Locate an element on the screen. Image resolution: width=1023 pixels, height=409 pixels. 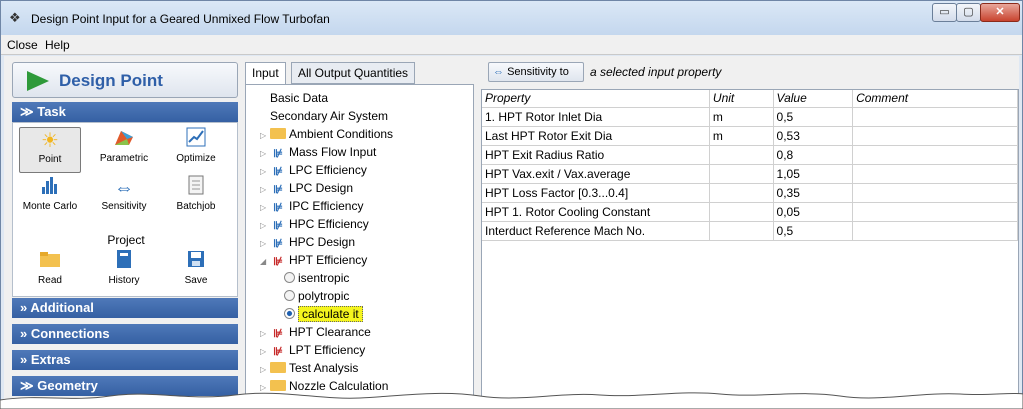
table-row: 1. HPT Rotor Inlet Dia m 0,5 is located at coordinates (750, 117).